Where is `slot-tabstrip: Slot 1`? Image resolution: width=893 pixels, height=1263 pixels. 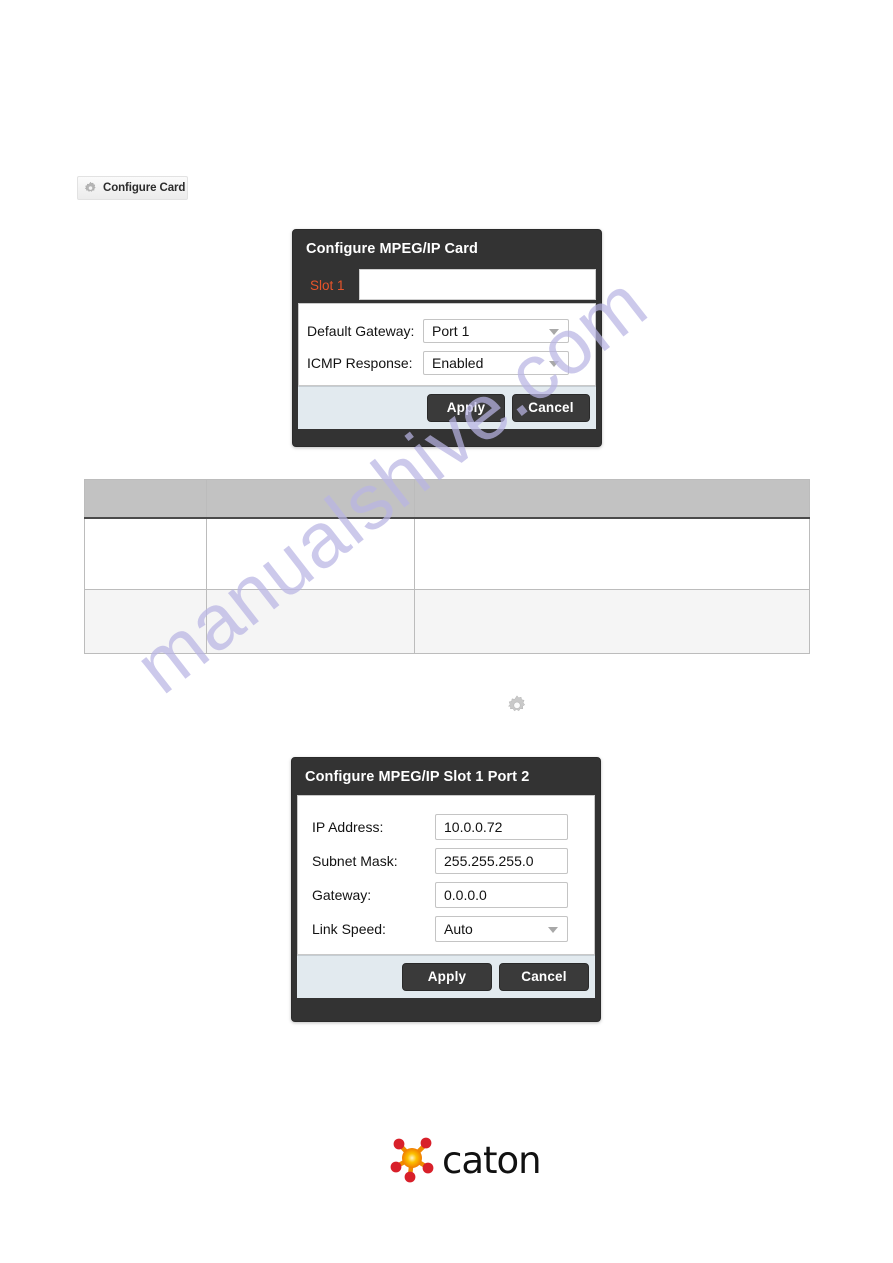
slot-tabstrip: Slot 1 is located at coordinates (447, 285).